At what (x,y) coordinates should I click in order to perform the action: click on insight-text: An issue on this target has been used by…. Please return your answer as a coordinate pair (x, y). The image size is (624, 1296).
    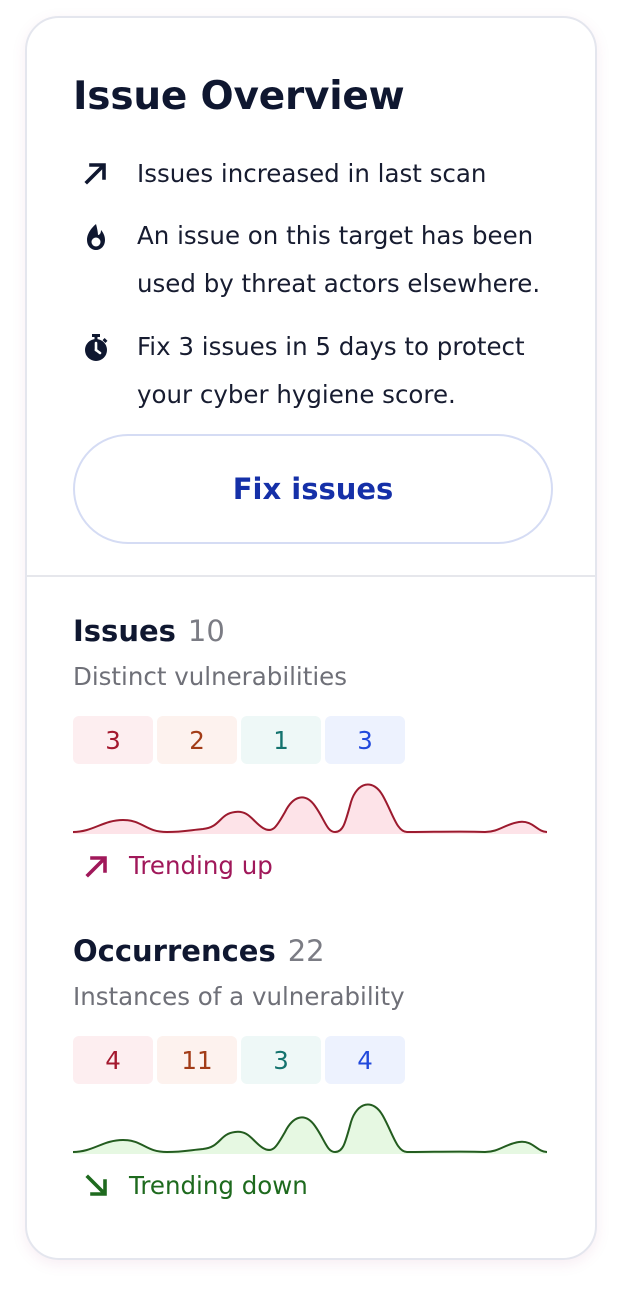
    Looking at the image, I should click on (339, 259).